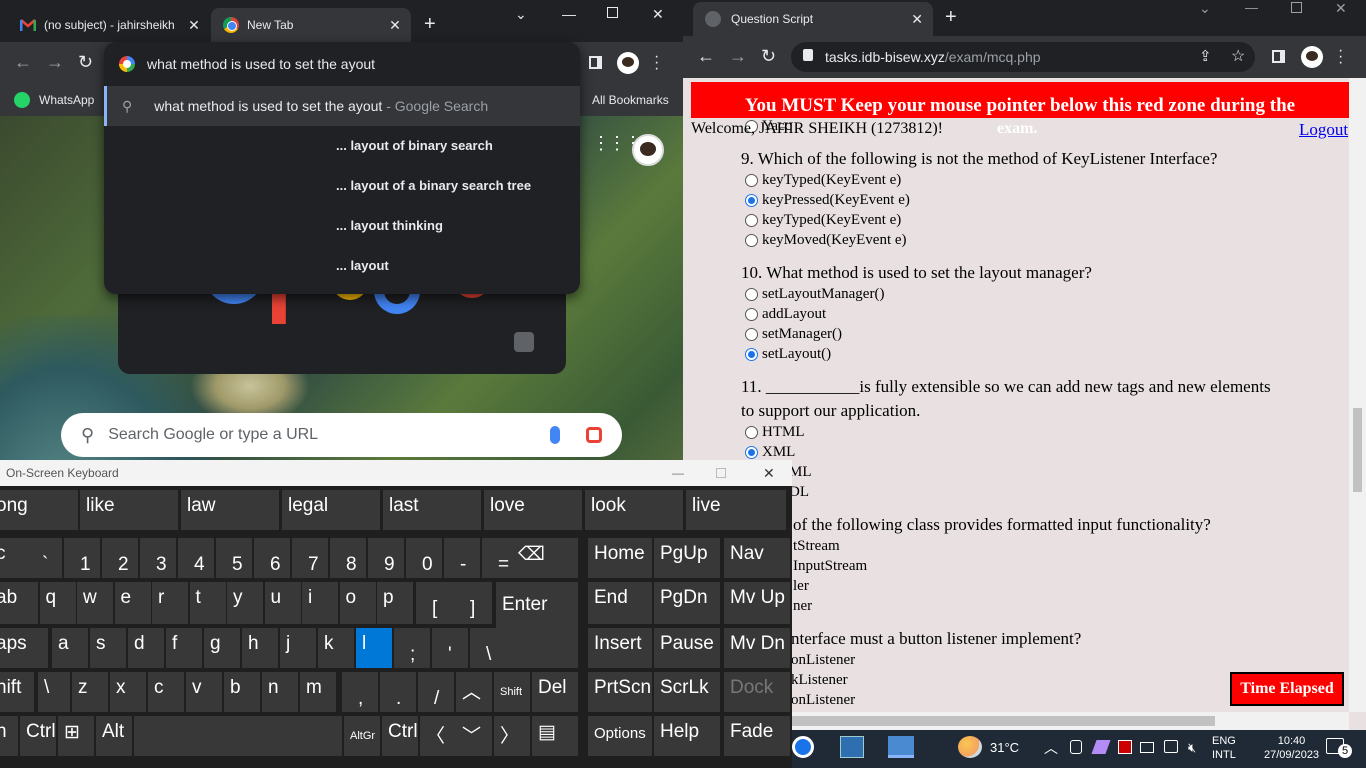 The width and height of the screenshot is (1366, 768). Describe the element at coordinates (170, 603) in the screenshot. I see `key: r` at that location.